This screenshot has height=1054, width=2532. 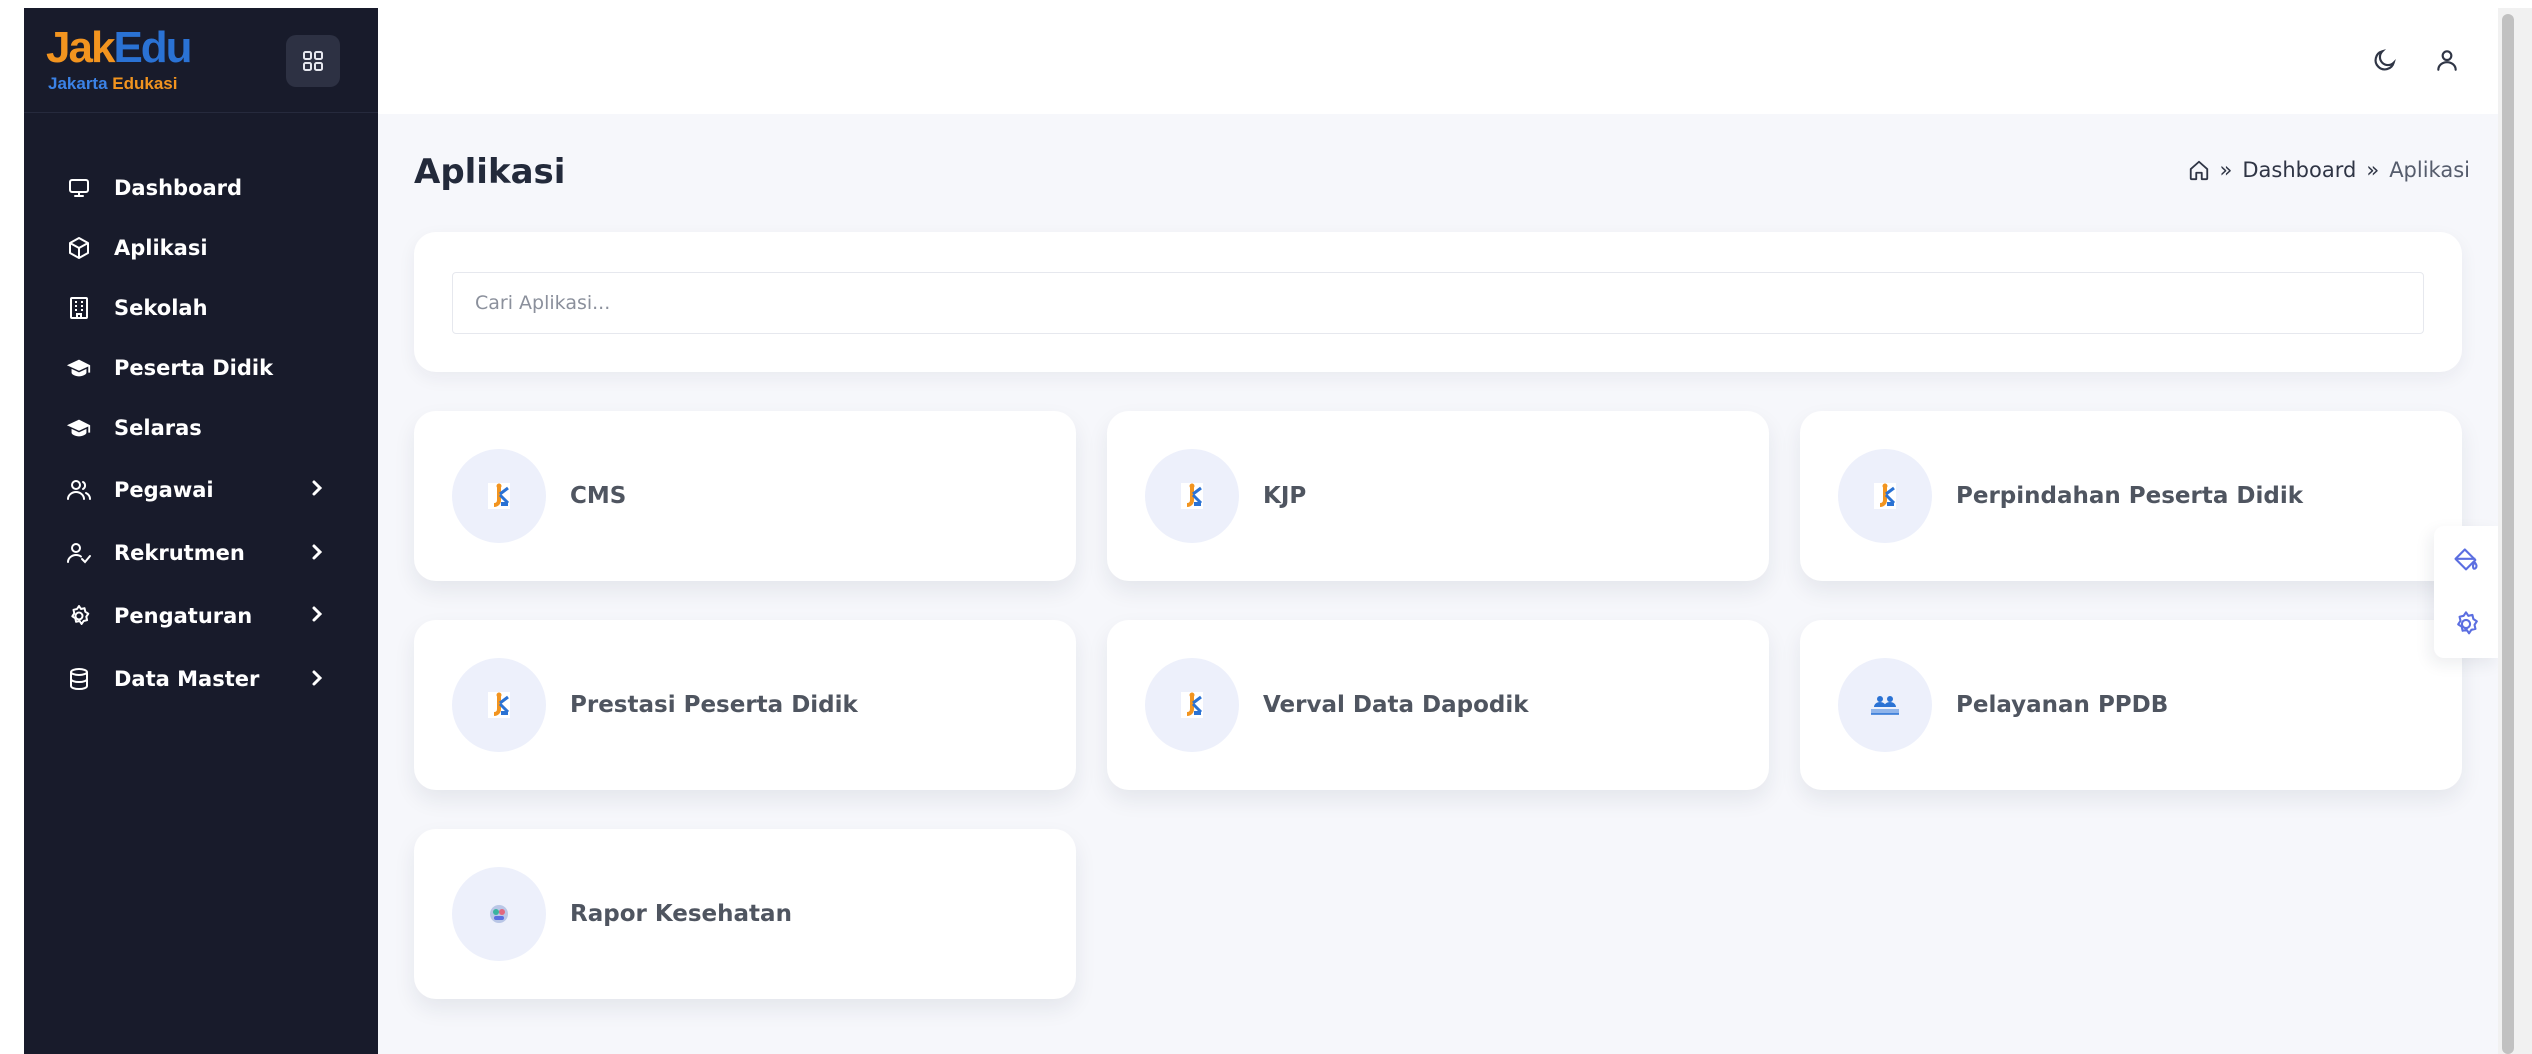 I want to click on moon-icon, so click(x=2385, y=60).